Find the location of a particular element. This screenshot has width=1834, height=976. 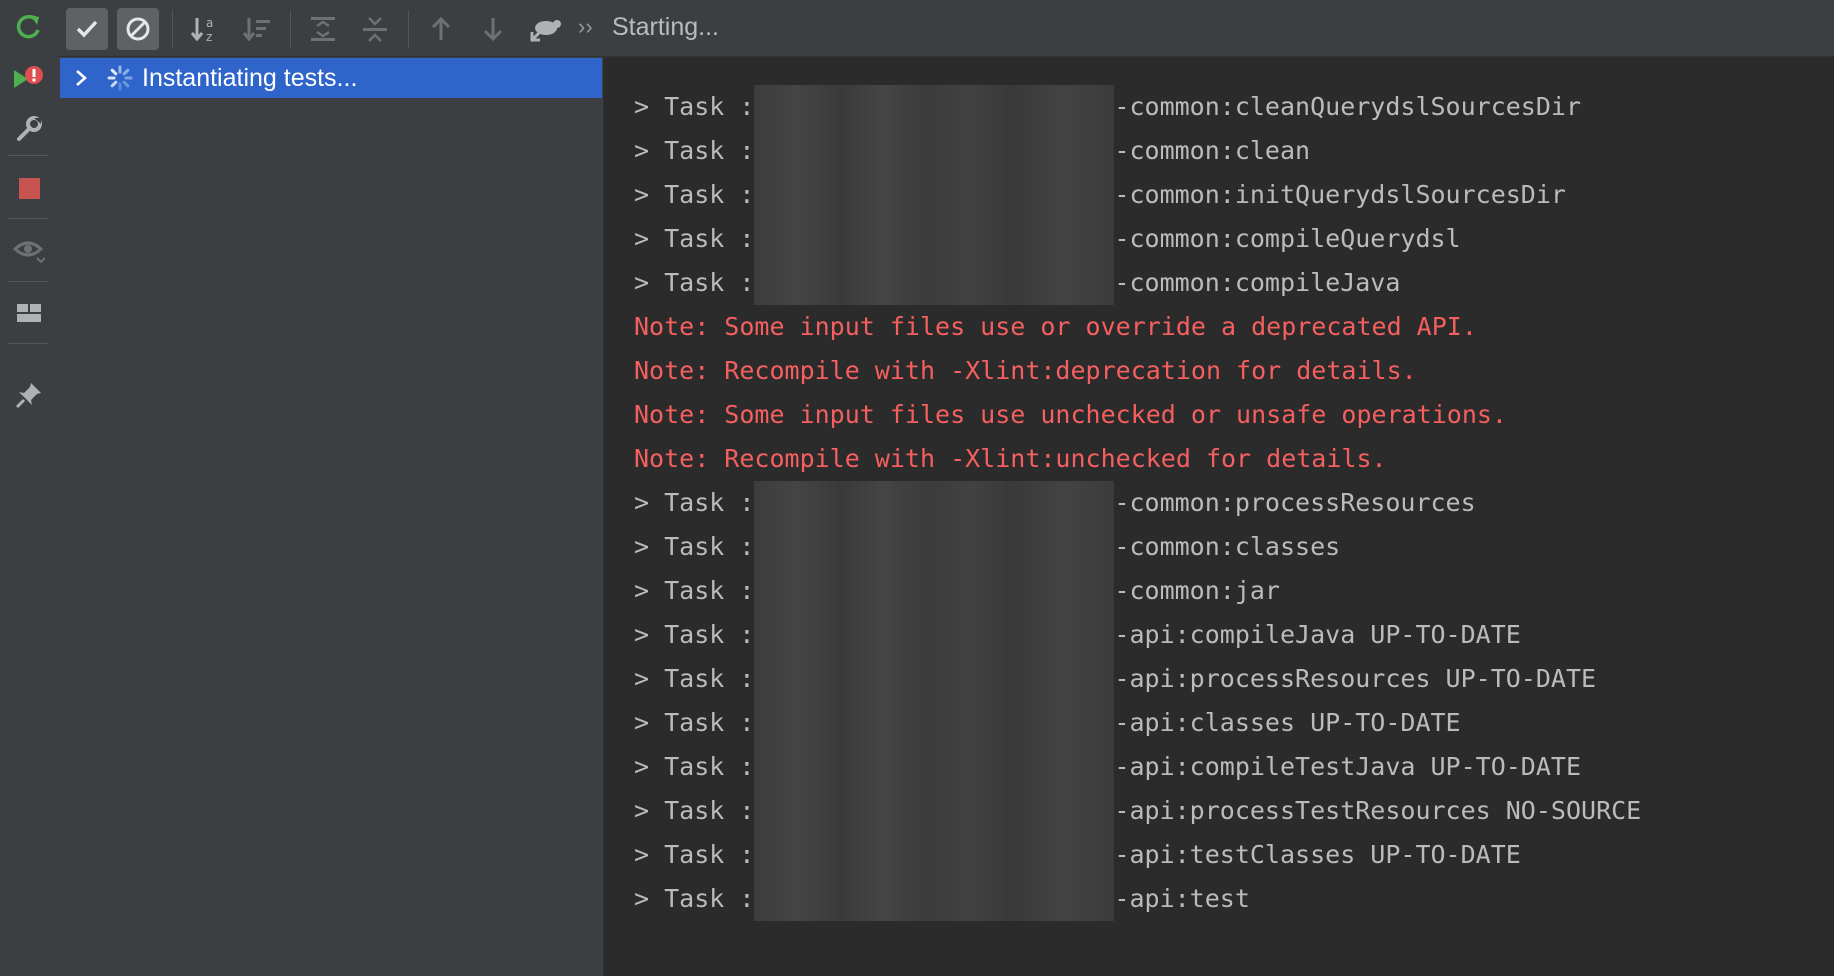

line-text: -api:compileJava UP-TO-DATE is located at coordinates (1317, 634).